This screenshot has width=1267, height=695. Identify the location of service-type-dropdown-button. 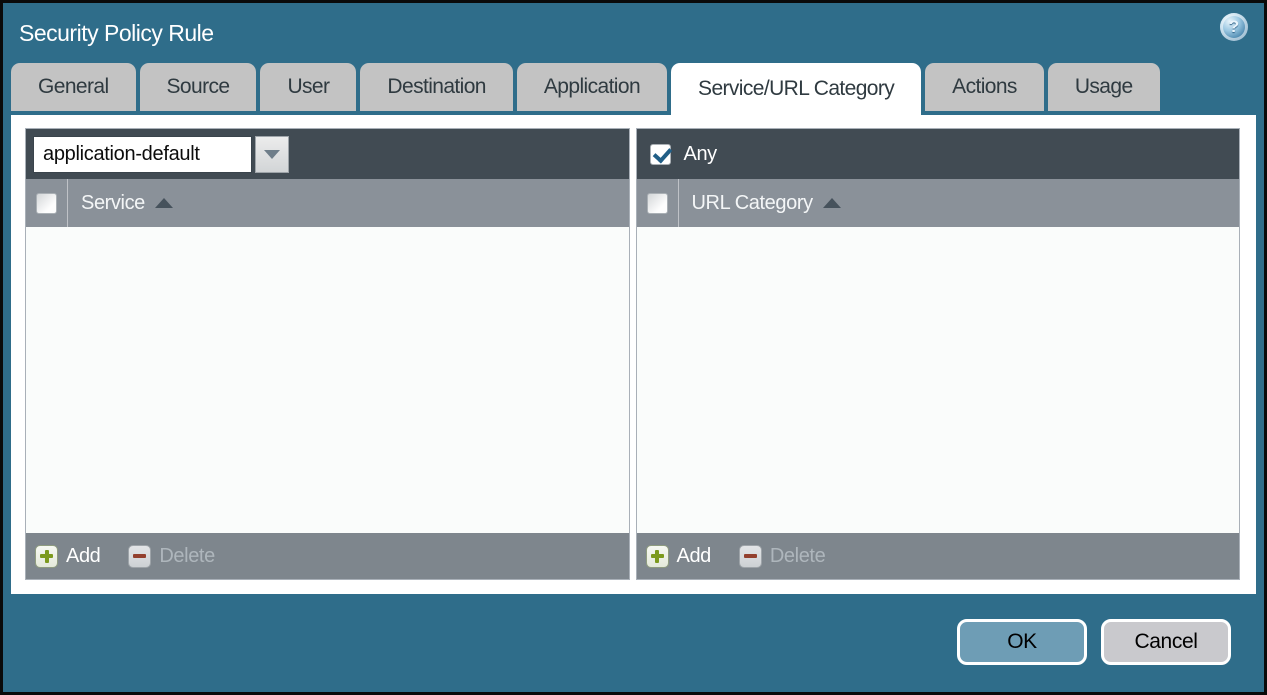
(272, 154).